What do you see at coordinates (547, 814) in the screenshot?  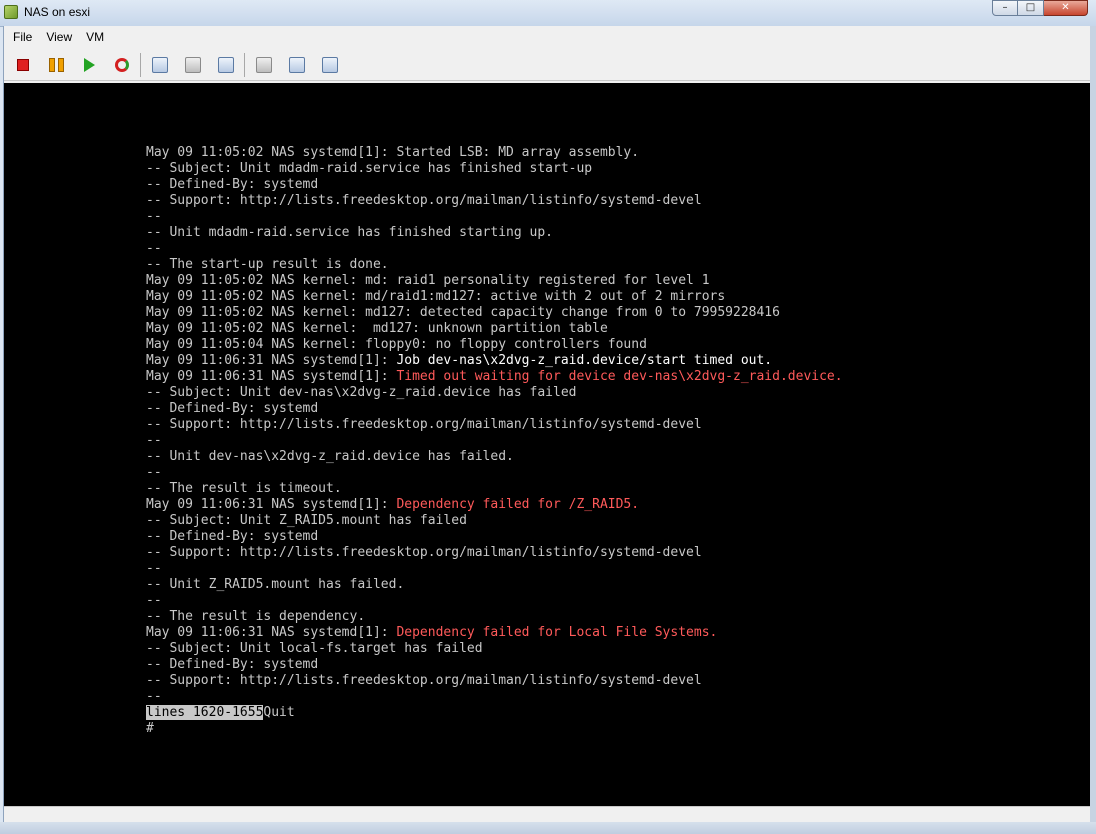 I see `status-bar` at bounding box center [547, 814].